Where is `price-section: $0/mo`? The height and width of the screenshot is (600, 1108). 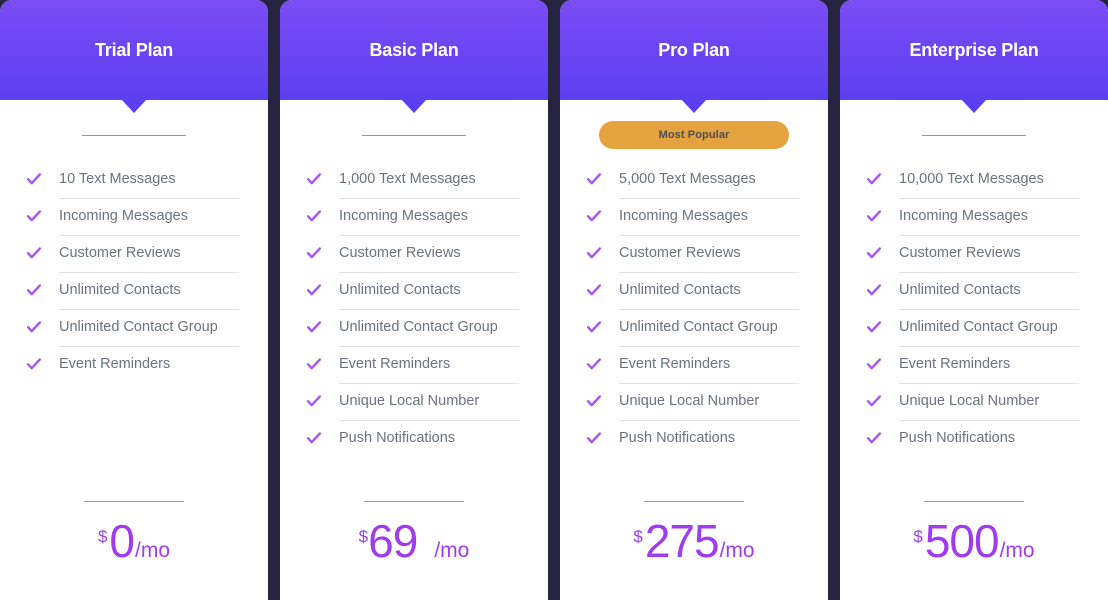
price-section: $0/mo is located at coordinates (134, 550).